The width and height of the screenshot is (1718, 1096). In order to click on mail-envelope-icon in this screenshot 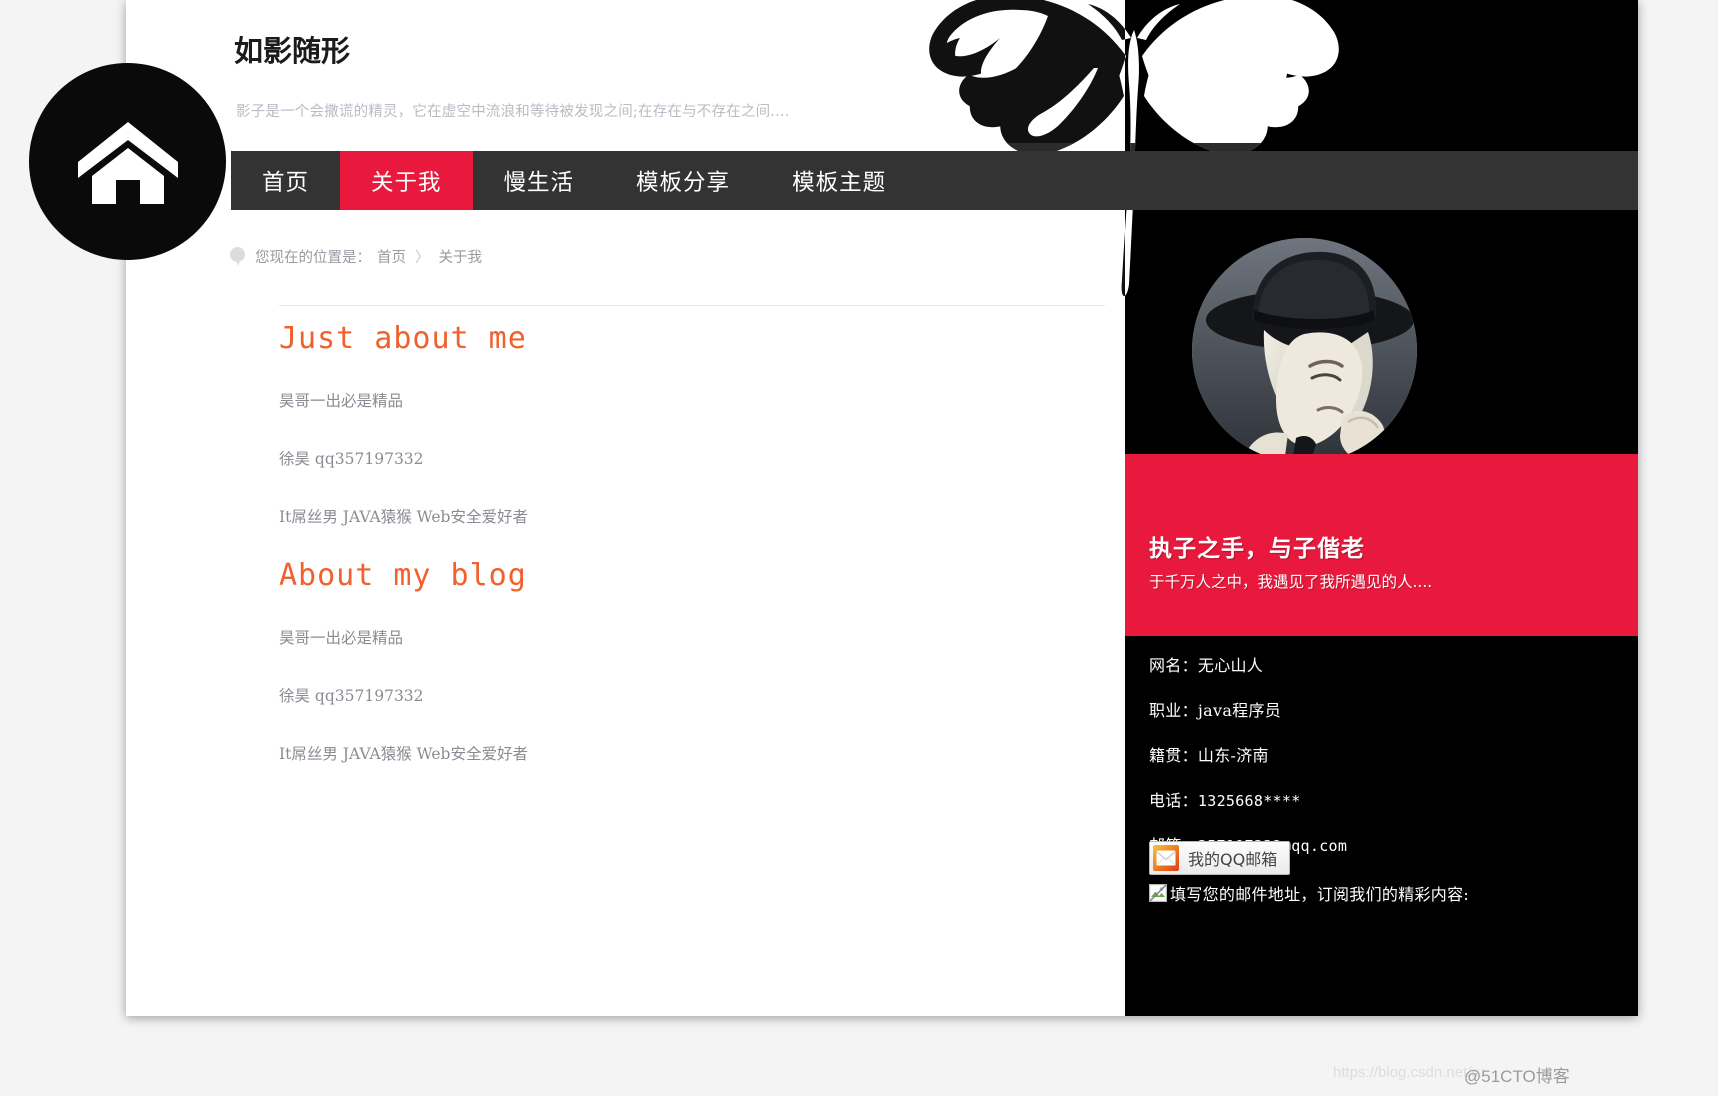, I will do `click(1166, 858)`.